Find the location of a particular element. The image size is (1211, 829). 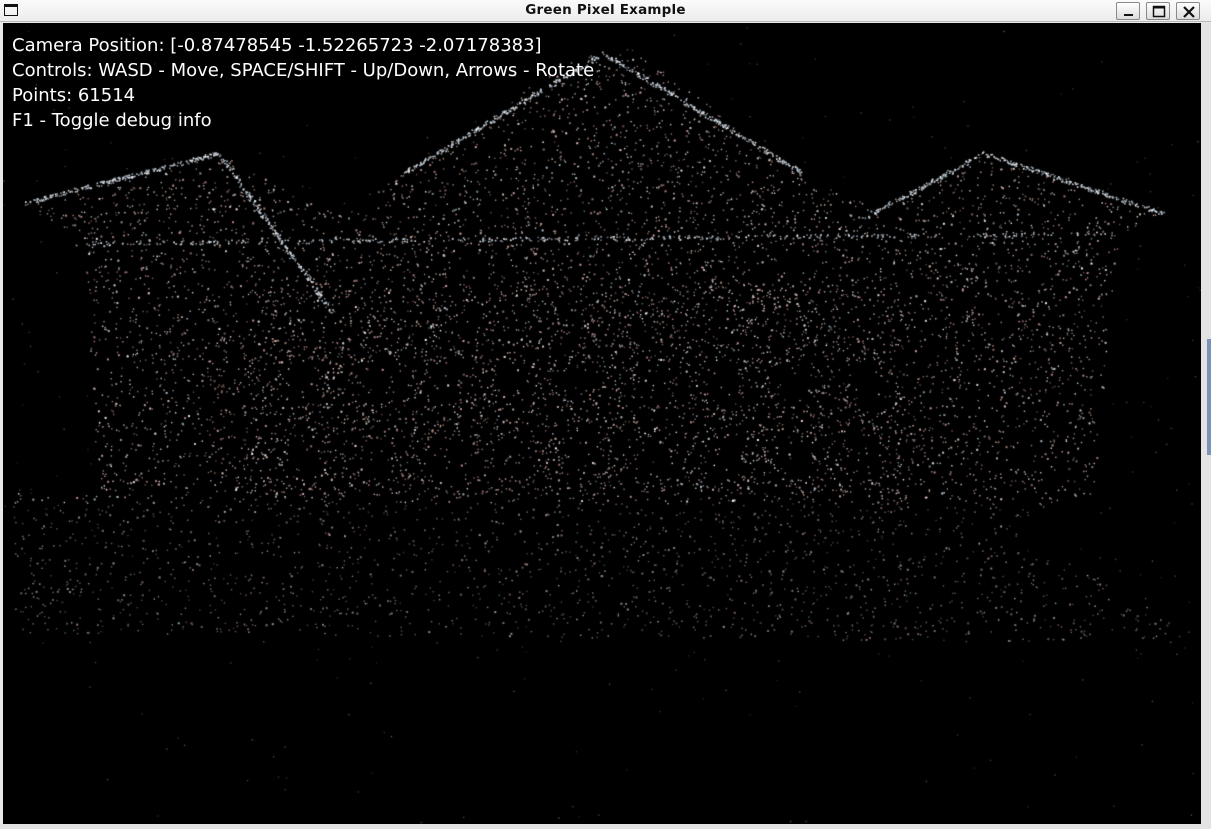

close-icon is located at coordinates (1189, 12).